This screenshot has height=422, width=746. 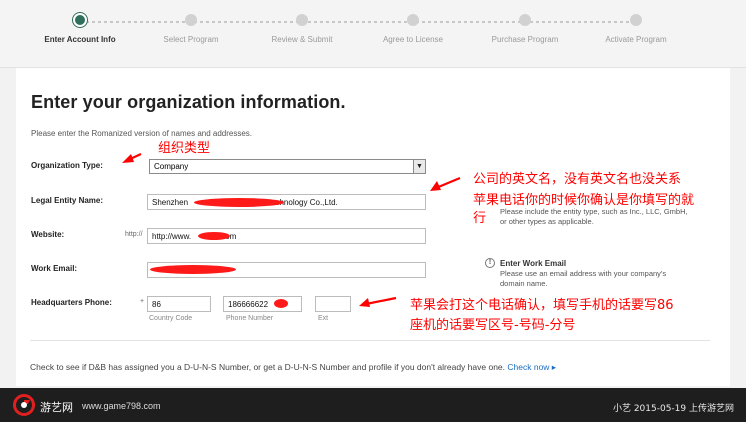 What do you see at coordinates (56, 407) in the screenshot?
I see `site-name: 游艺网` at bounding box center [56, 407].